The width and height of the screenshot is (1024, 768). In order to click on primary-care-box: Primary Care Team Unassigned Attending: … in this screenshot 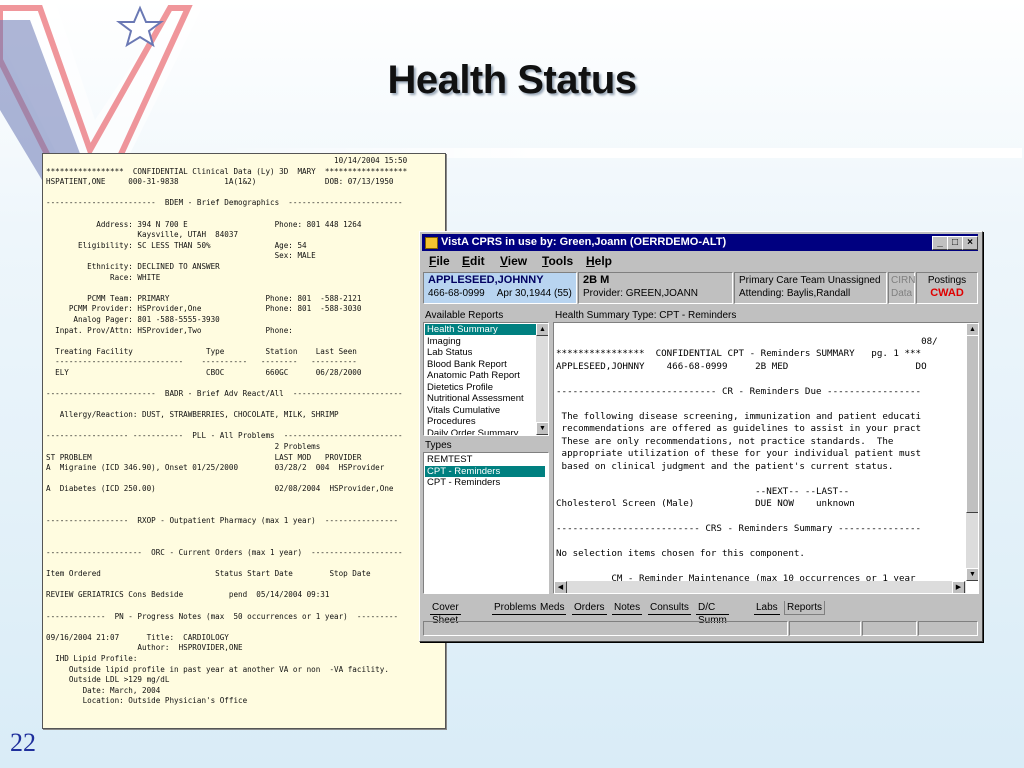, I will do `click(810, 288)`.